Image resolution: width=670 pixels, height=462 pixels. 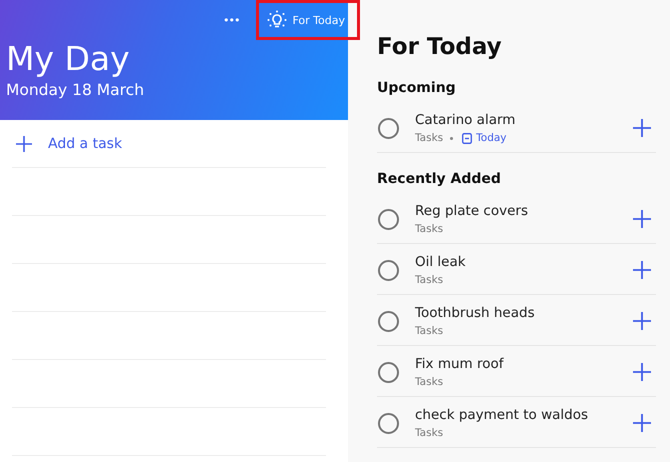 What do you see at coordinates (502, 415) in the screenshot?
I see `task-title: check payment to waldos` at bounding box center [502, 415].